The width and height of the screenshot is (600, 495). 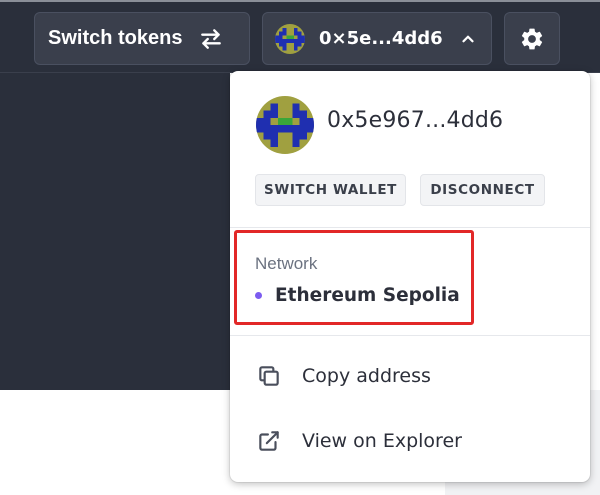 I want to click on chevron-up-icon, so click(x=468, y=38).